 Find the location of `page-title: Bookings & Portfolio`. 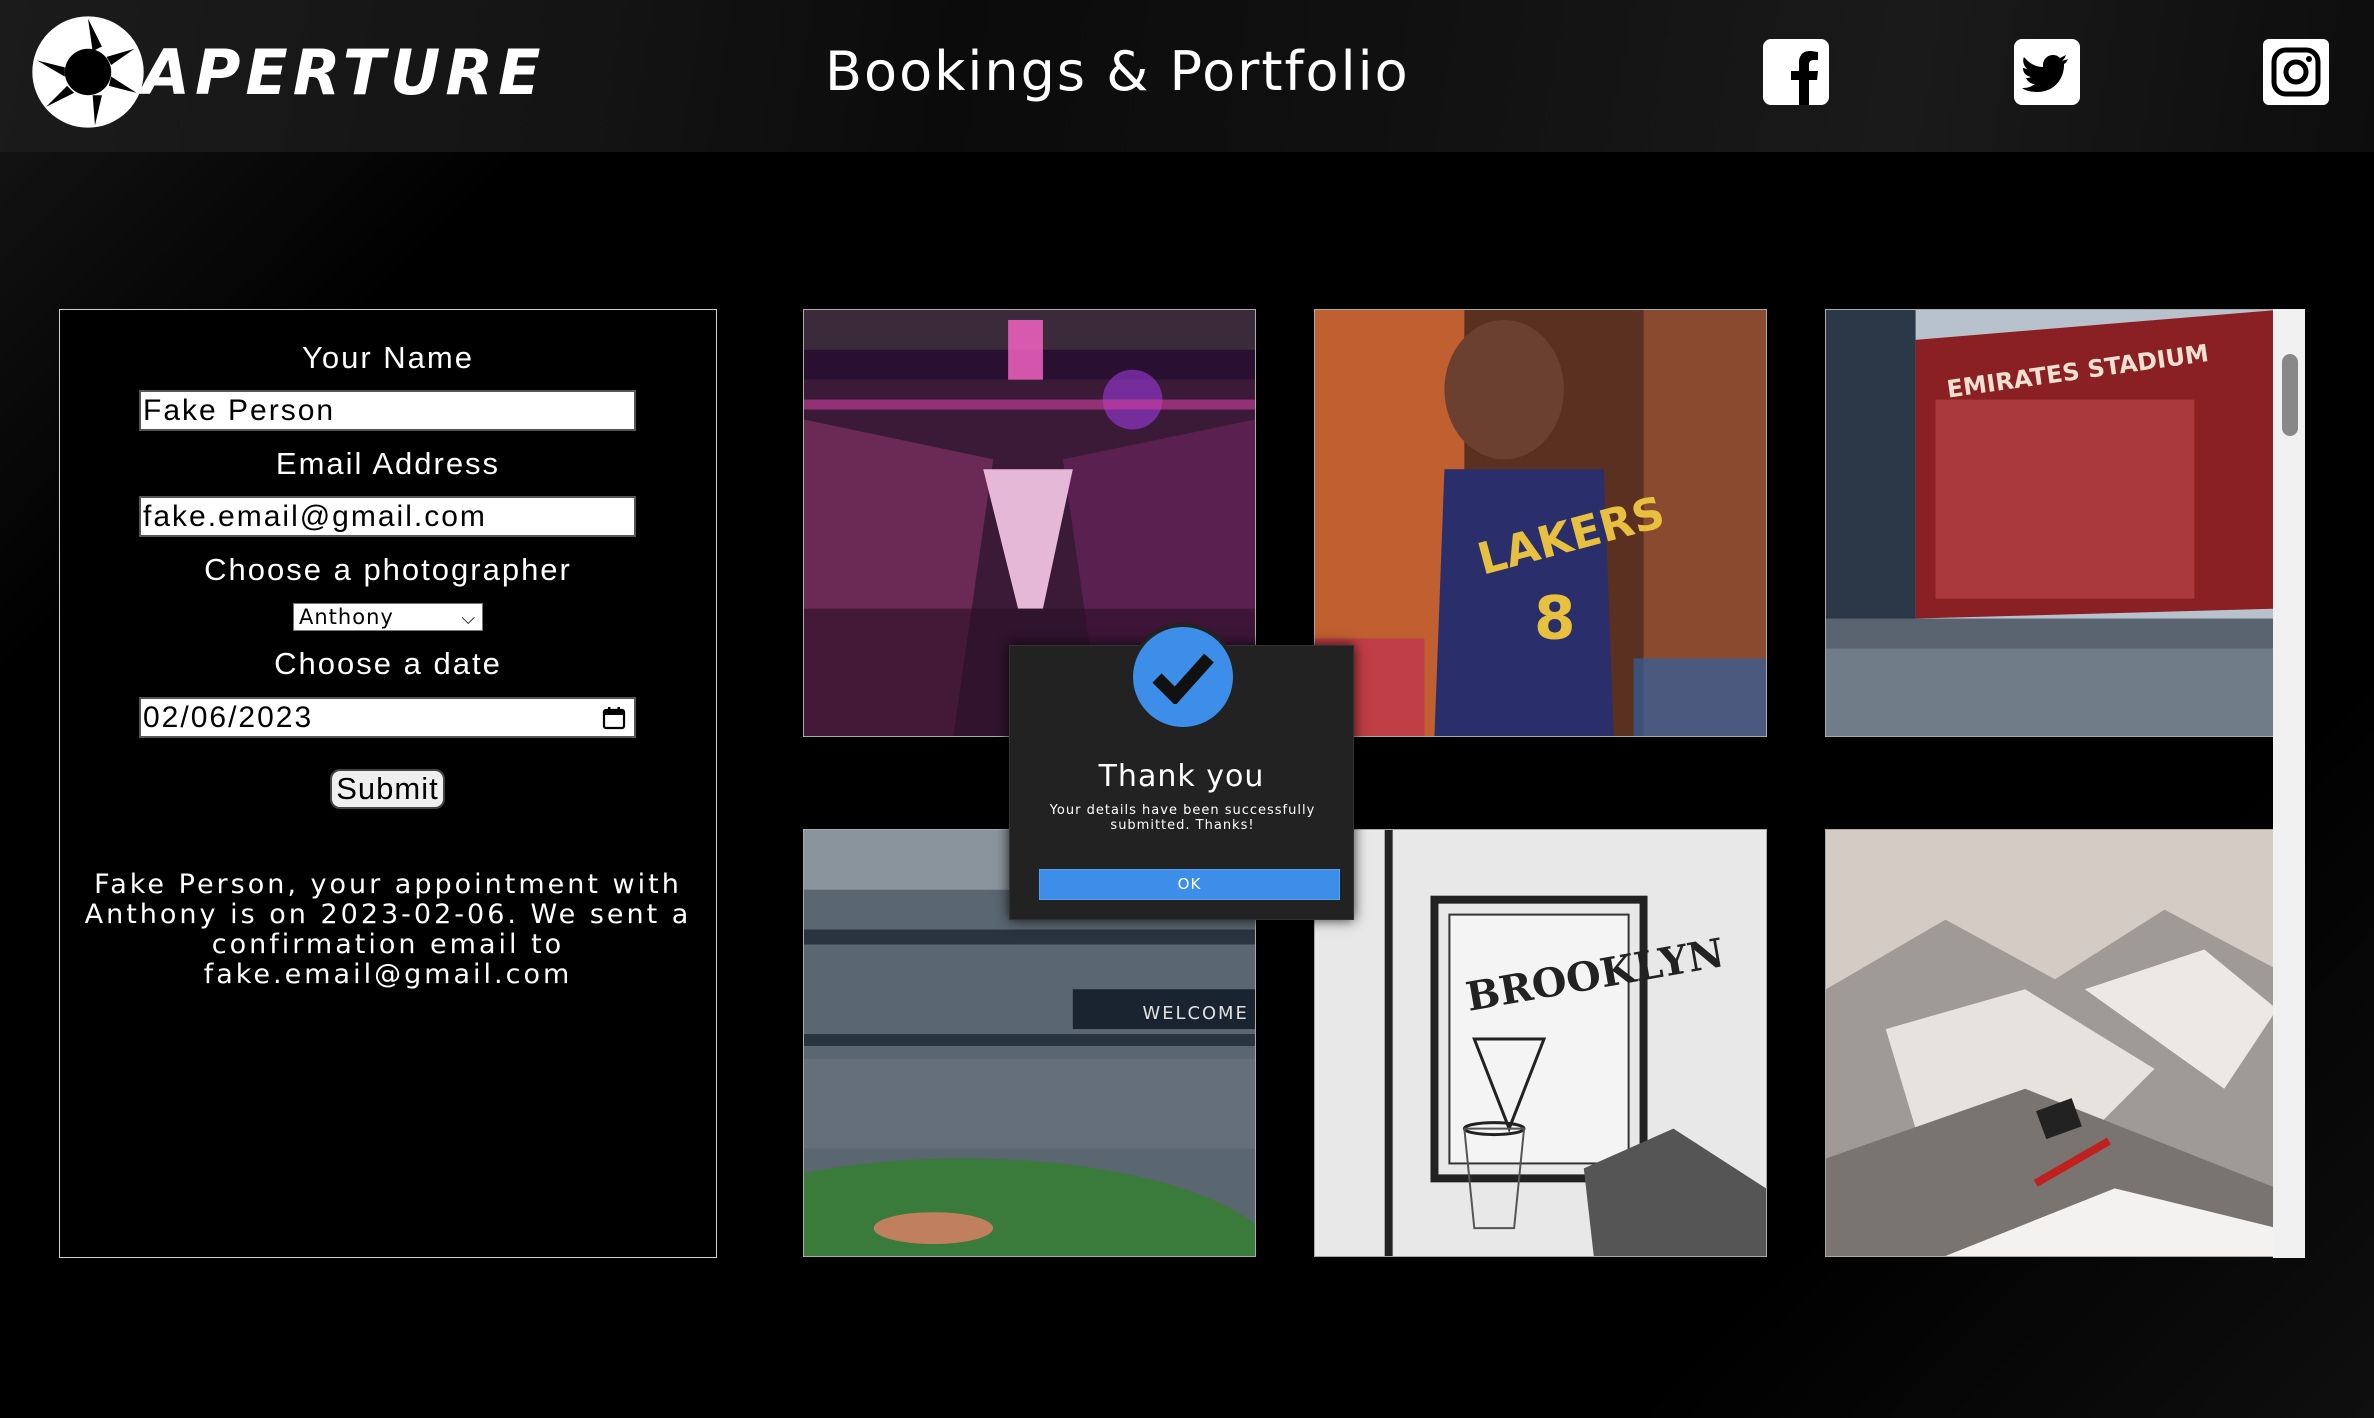

page-title: Bookings & Portfolio is located at coordinates (1117, 71).